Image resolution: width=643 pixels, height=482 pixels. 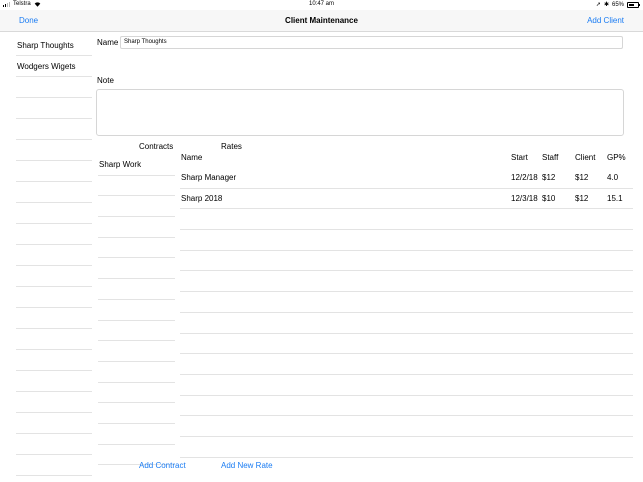 I want to click on note-textarea, so click(x=360, y=112).